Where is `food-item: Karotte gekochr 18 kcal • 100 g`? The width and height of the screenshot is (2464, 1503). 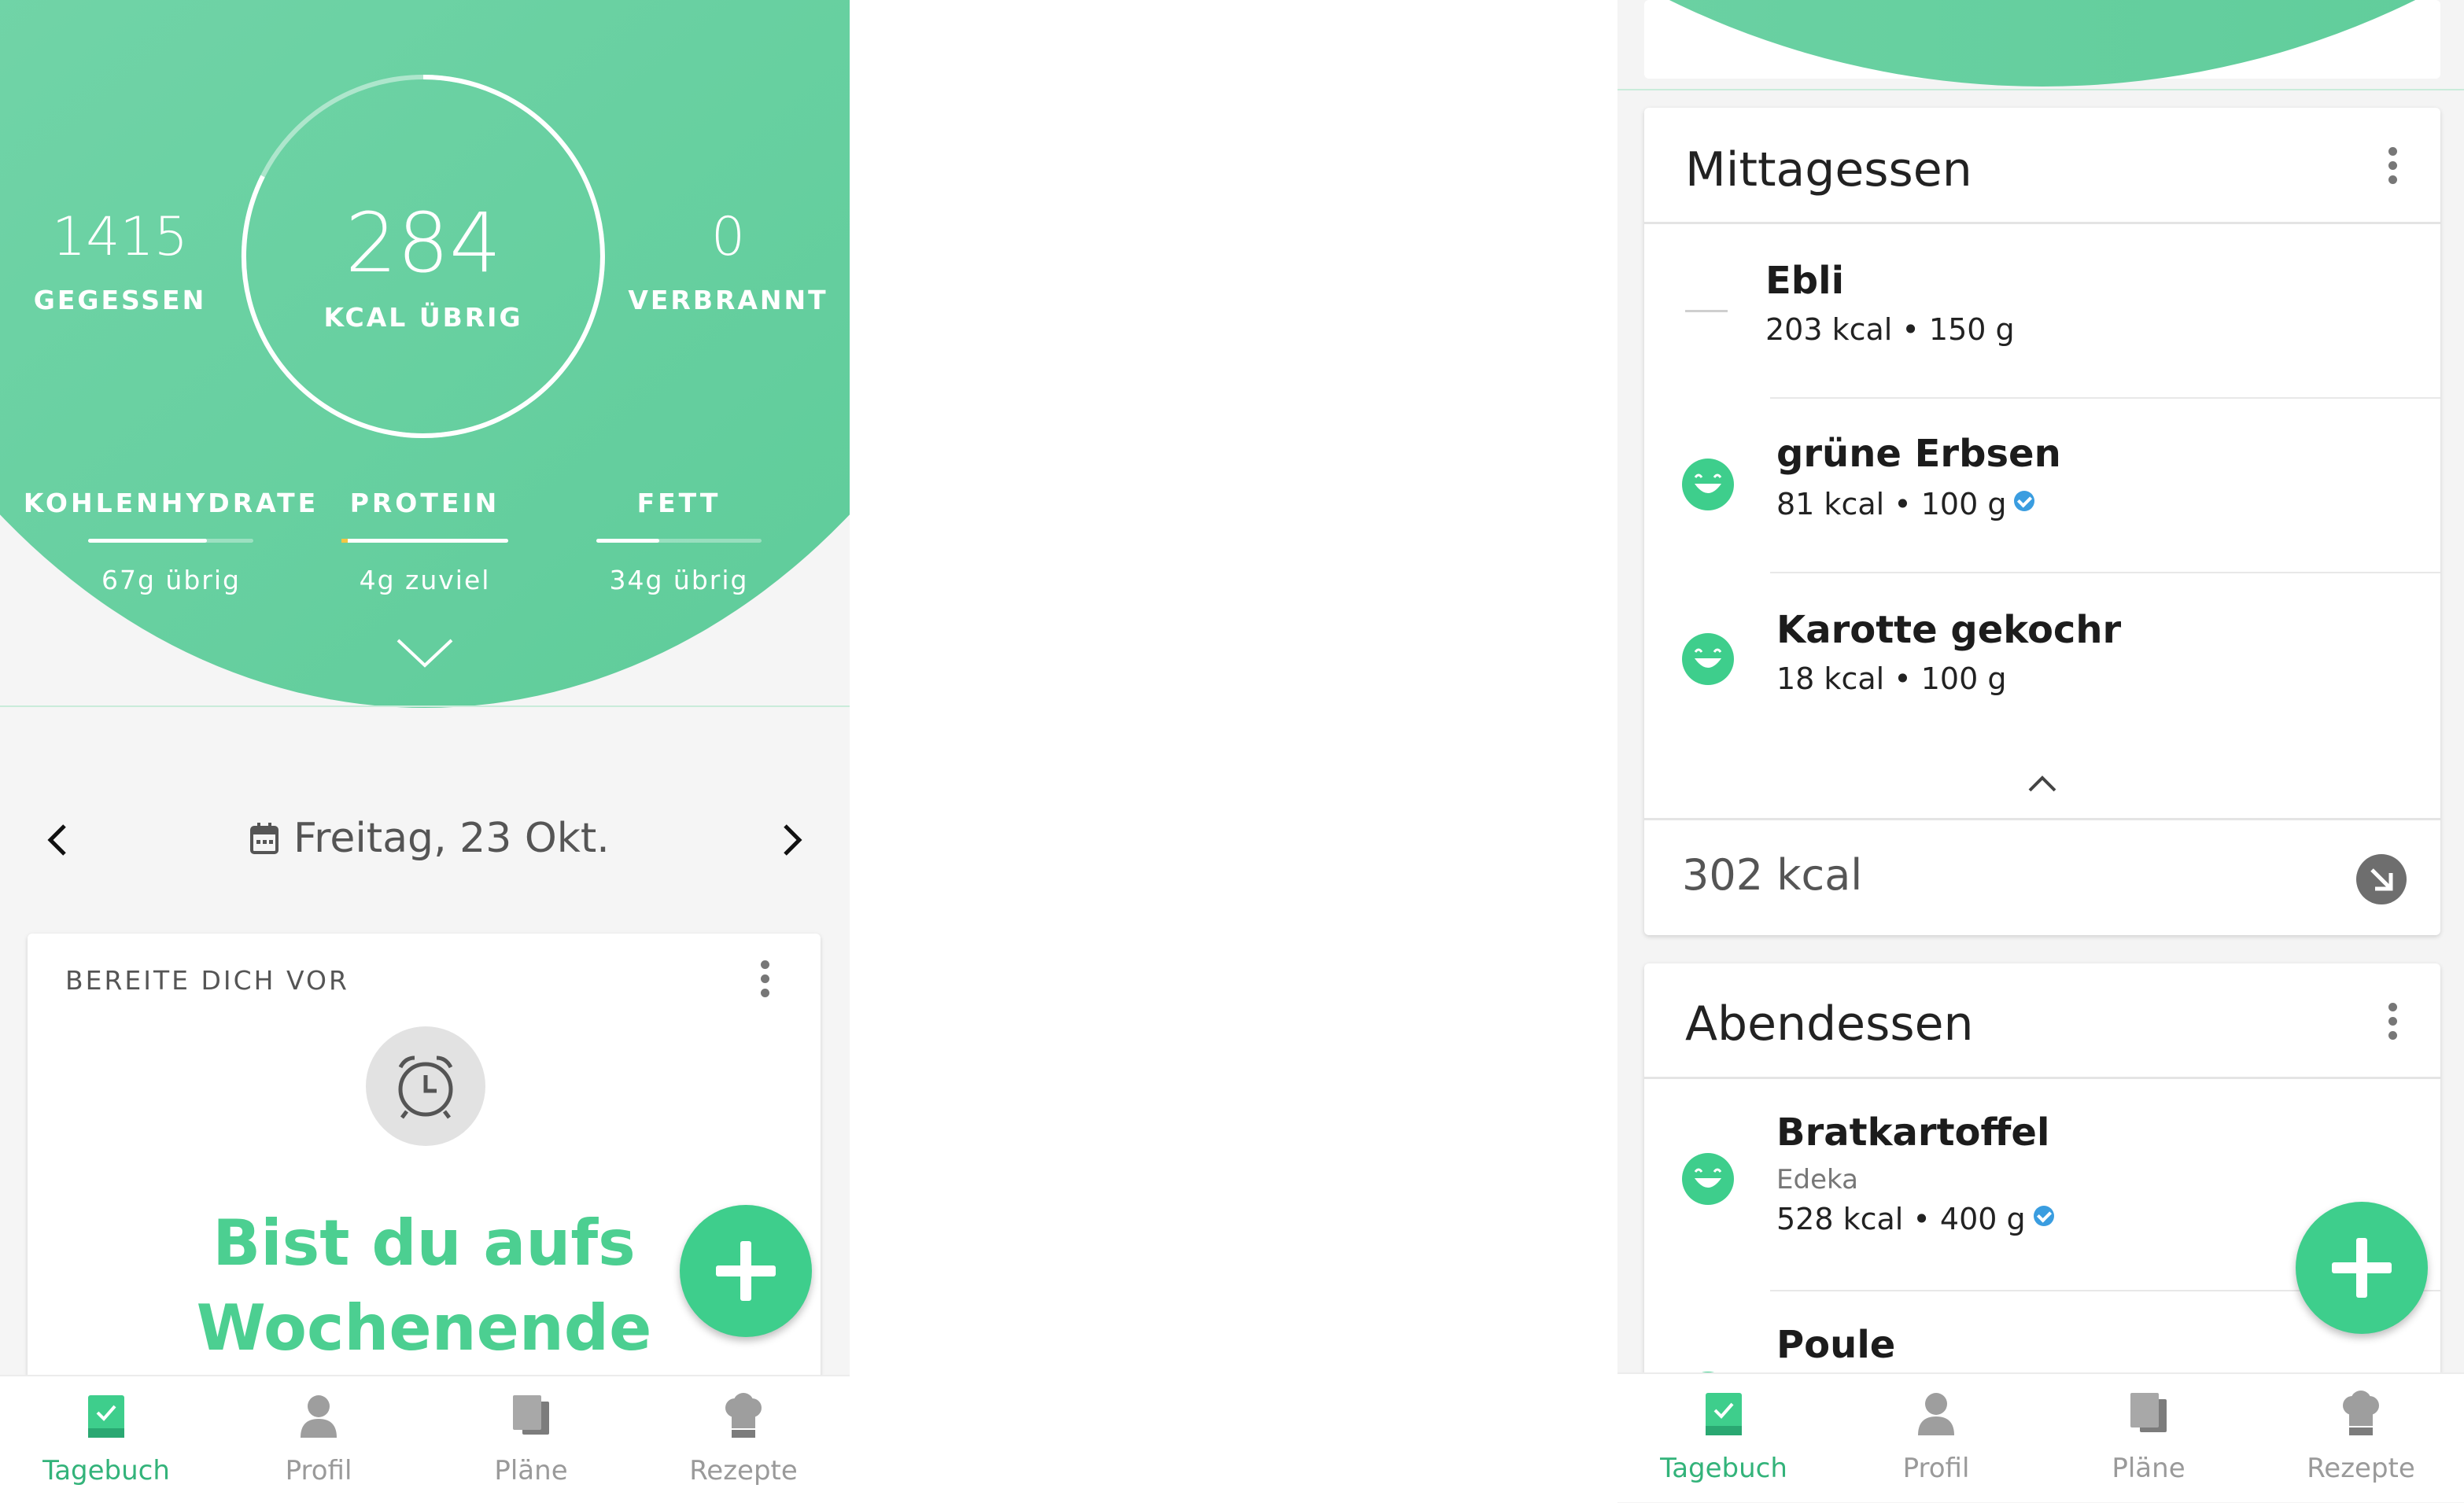 food-item: Karotte gekochr 18 kcal • 100 g is located at coordinates (2042, 661).